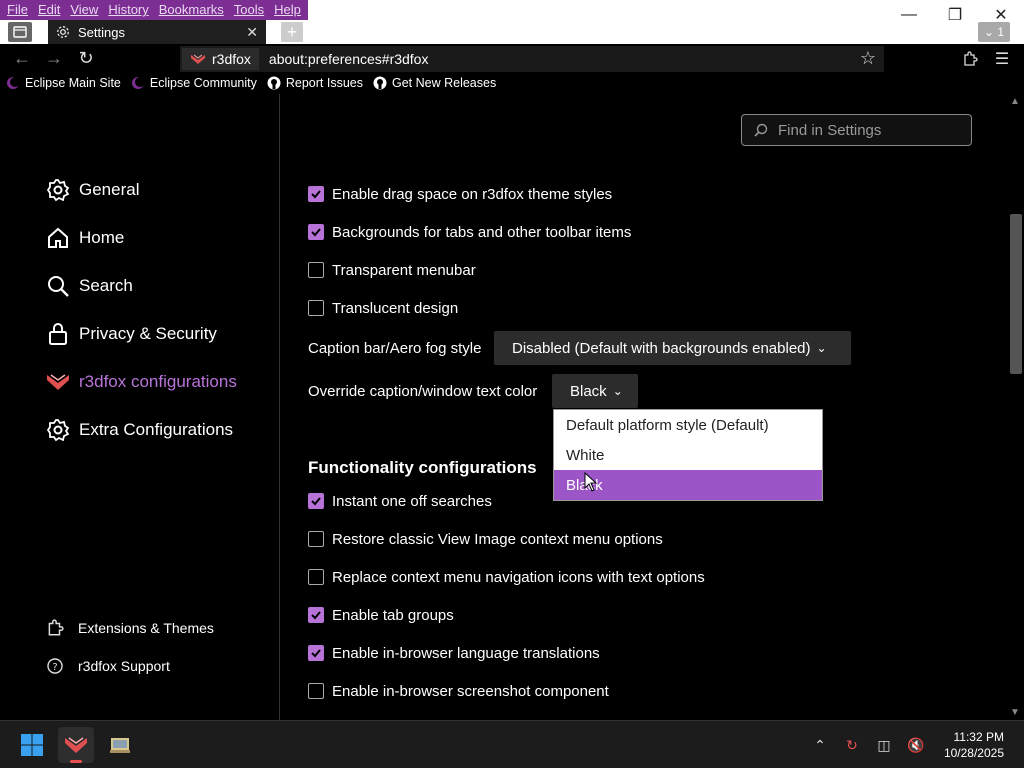  Describe the element at coordinates (63, 83) in the screenshot. I see `bookmark-eclipse-main-site: Eclipse Main Site` at that location.